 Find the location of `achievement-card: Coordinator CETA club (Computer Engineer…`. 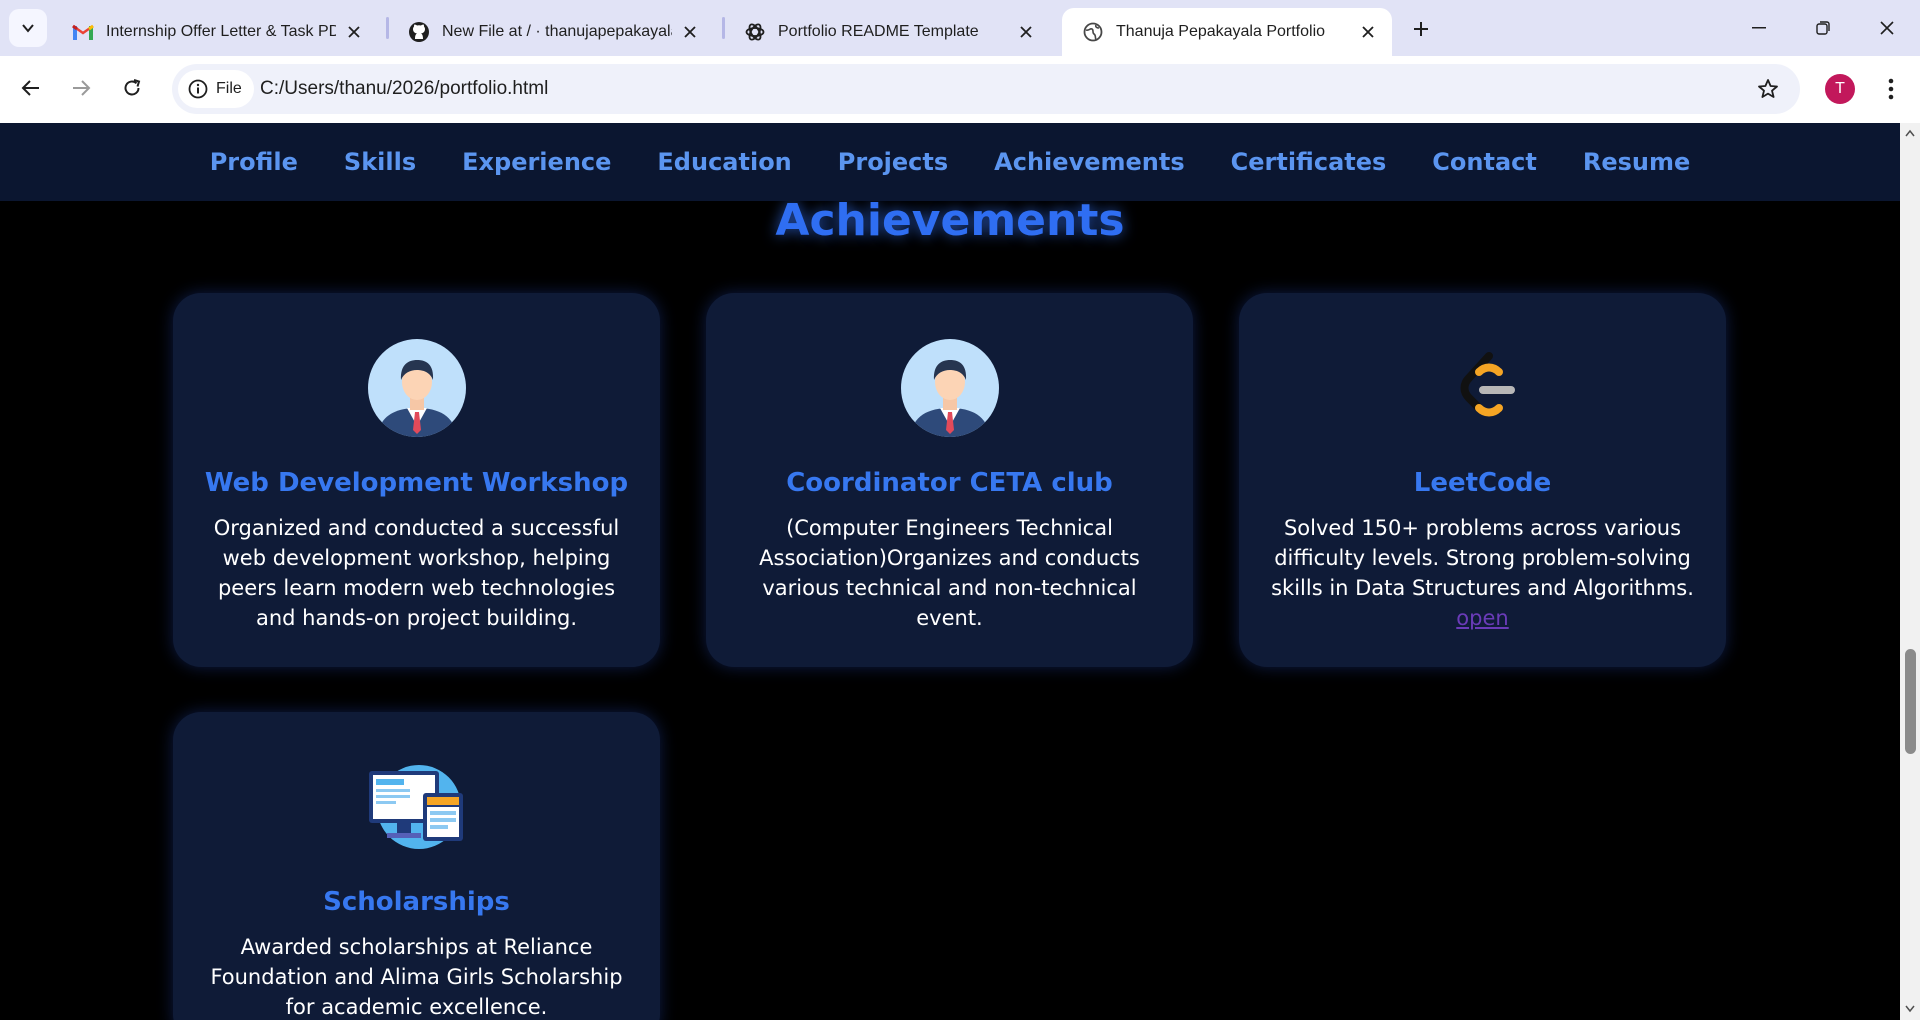

achievement-card: Coordinator CETA club (Computer Engineer… is located at coordinates (949, 480).